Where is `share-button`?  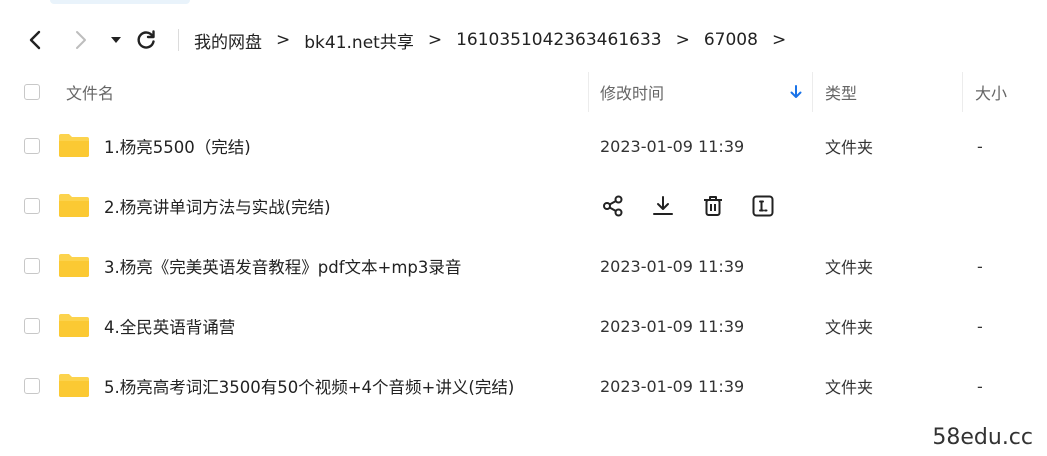
share-button is located at coordinates (613, 206).